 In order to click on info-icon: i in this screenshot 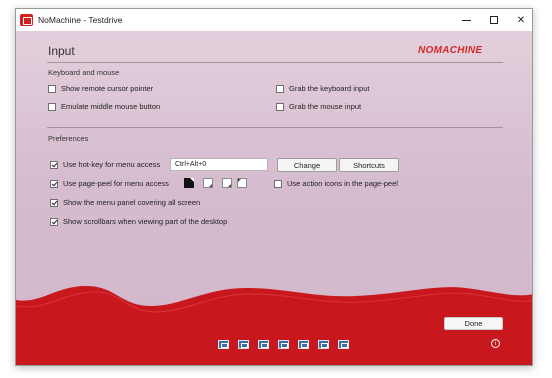, I will do `click(495, 343)`.